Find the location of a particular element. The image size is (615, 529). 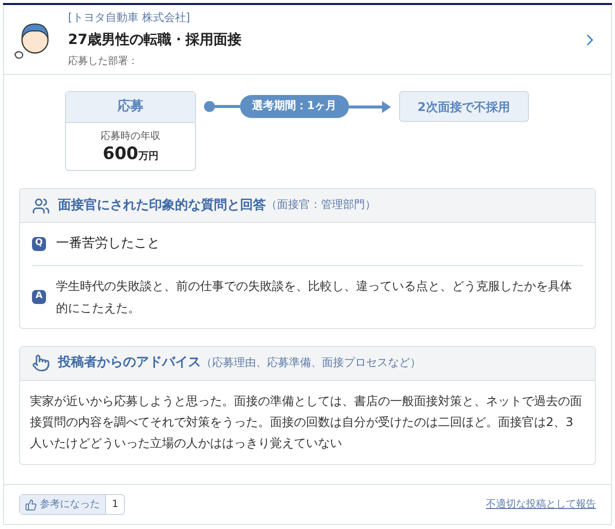

connector-line is located at coordinates (227, 106).